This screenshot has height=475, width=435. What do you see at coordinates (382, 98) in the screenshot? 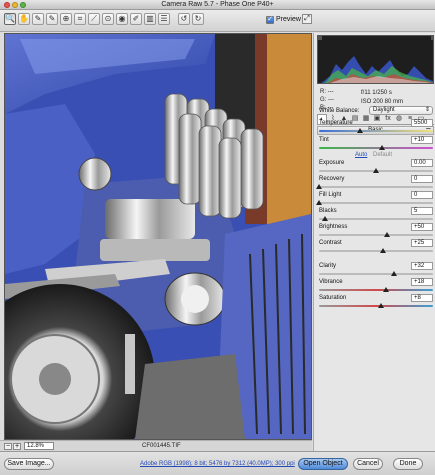
I see `exif-info: f/11 1/250 s ISO 200 80 mm` at bounding box center [382, 98].